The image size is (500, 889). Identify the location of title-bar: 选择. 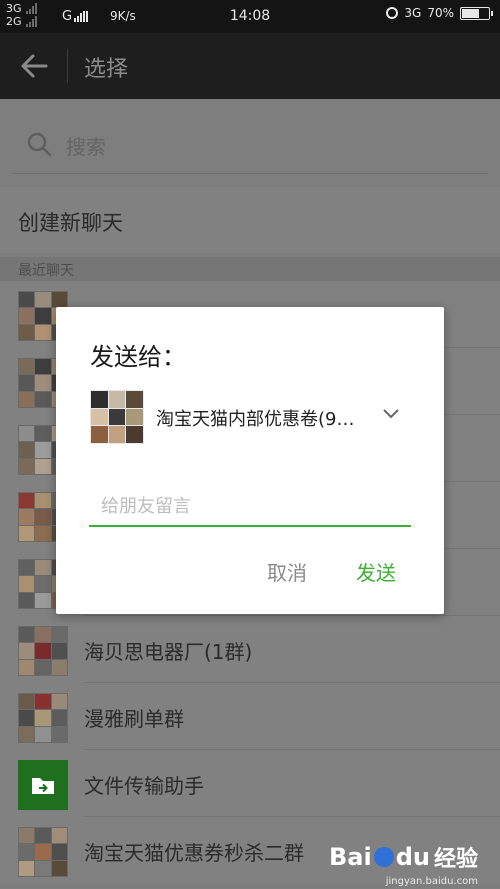
(250, 66).